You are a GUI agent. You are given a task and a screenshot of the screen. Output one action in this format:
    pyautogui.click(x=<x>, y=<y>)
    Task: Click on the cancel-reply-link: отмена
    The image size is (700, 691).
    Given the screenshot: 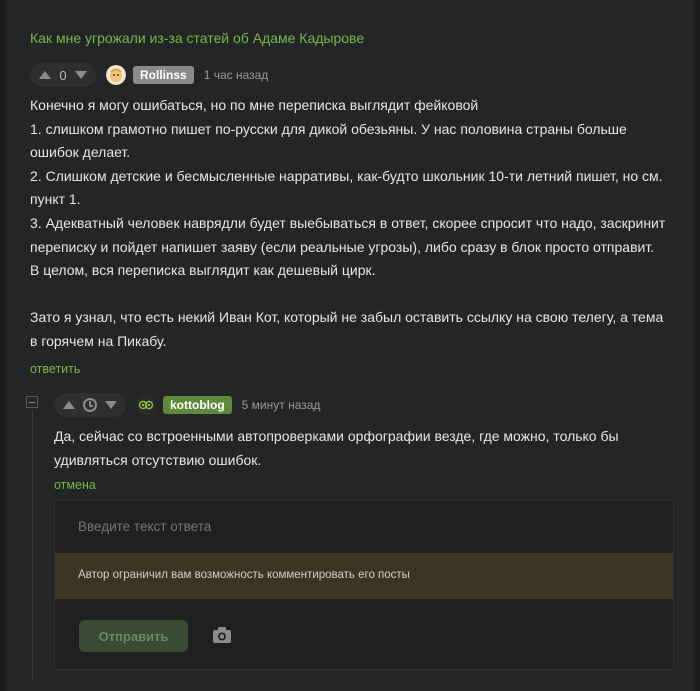 What is the action you would take?
    pyautogui.click(x=75, y=485)
    